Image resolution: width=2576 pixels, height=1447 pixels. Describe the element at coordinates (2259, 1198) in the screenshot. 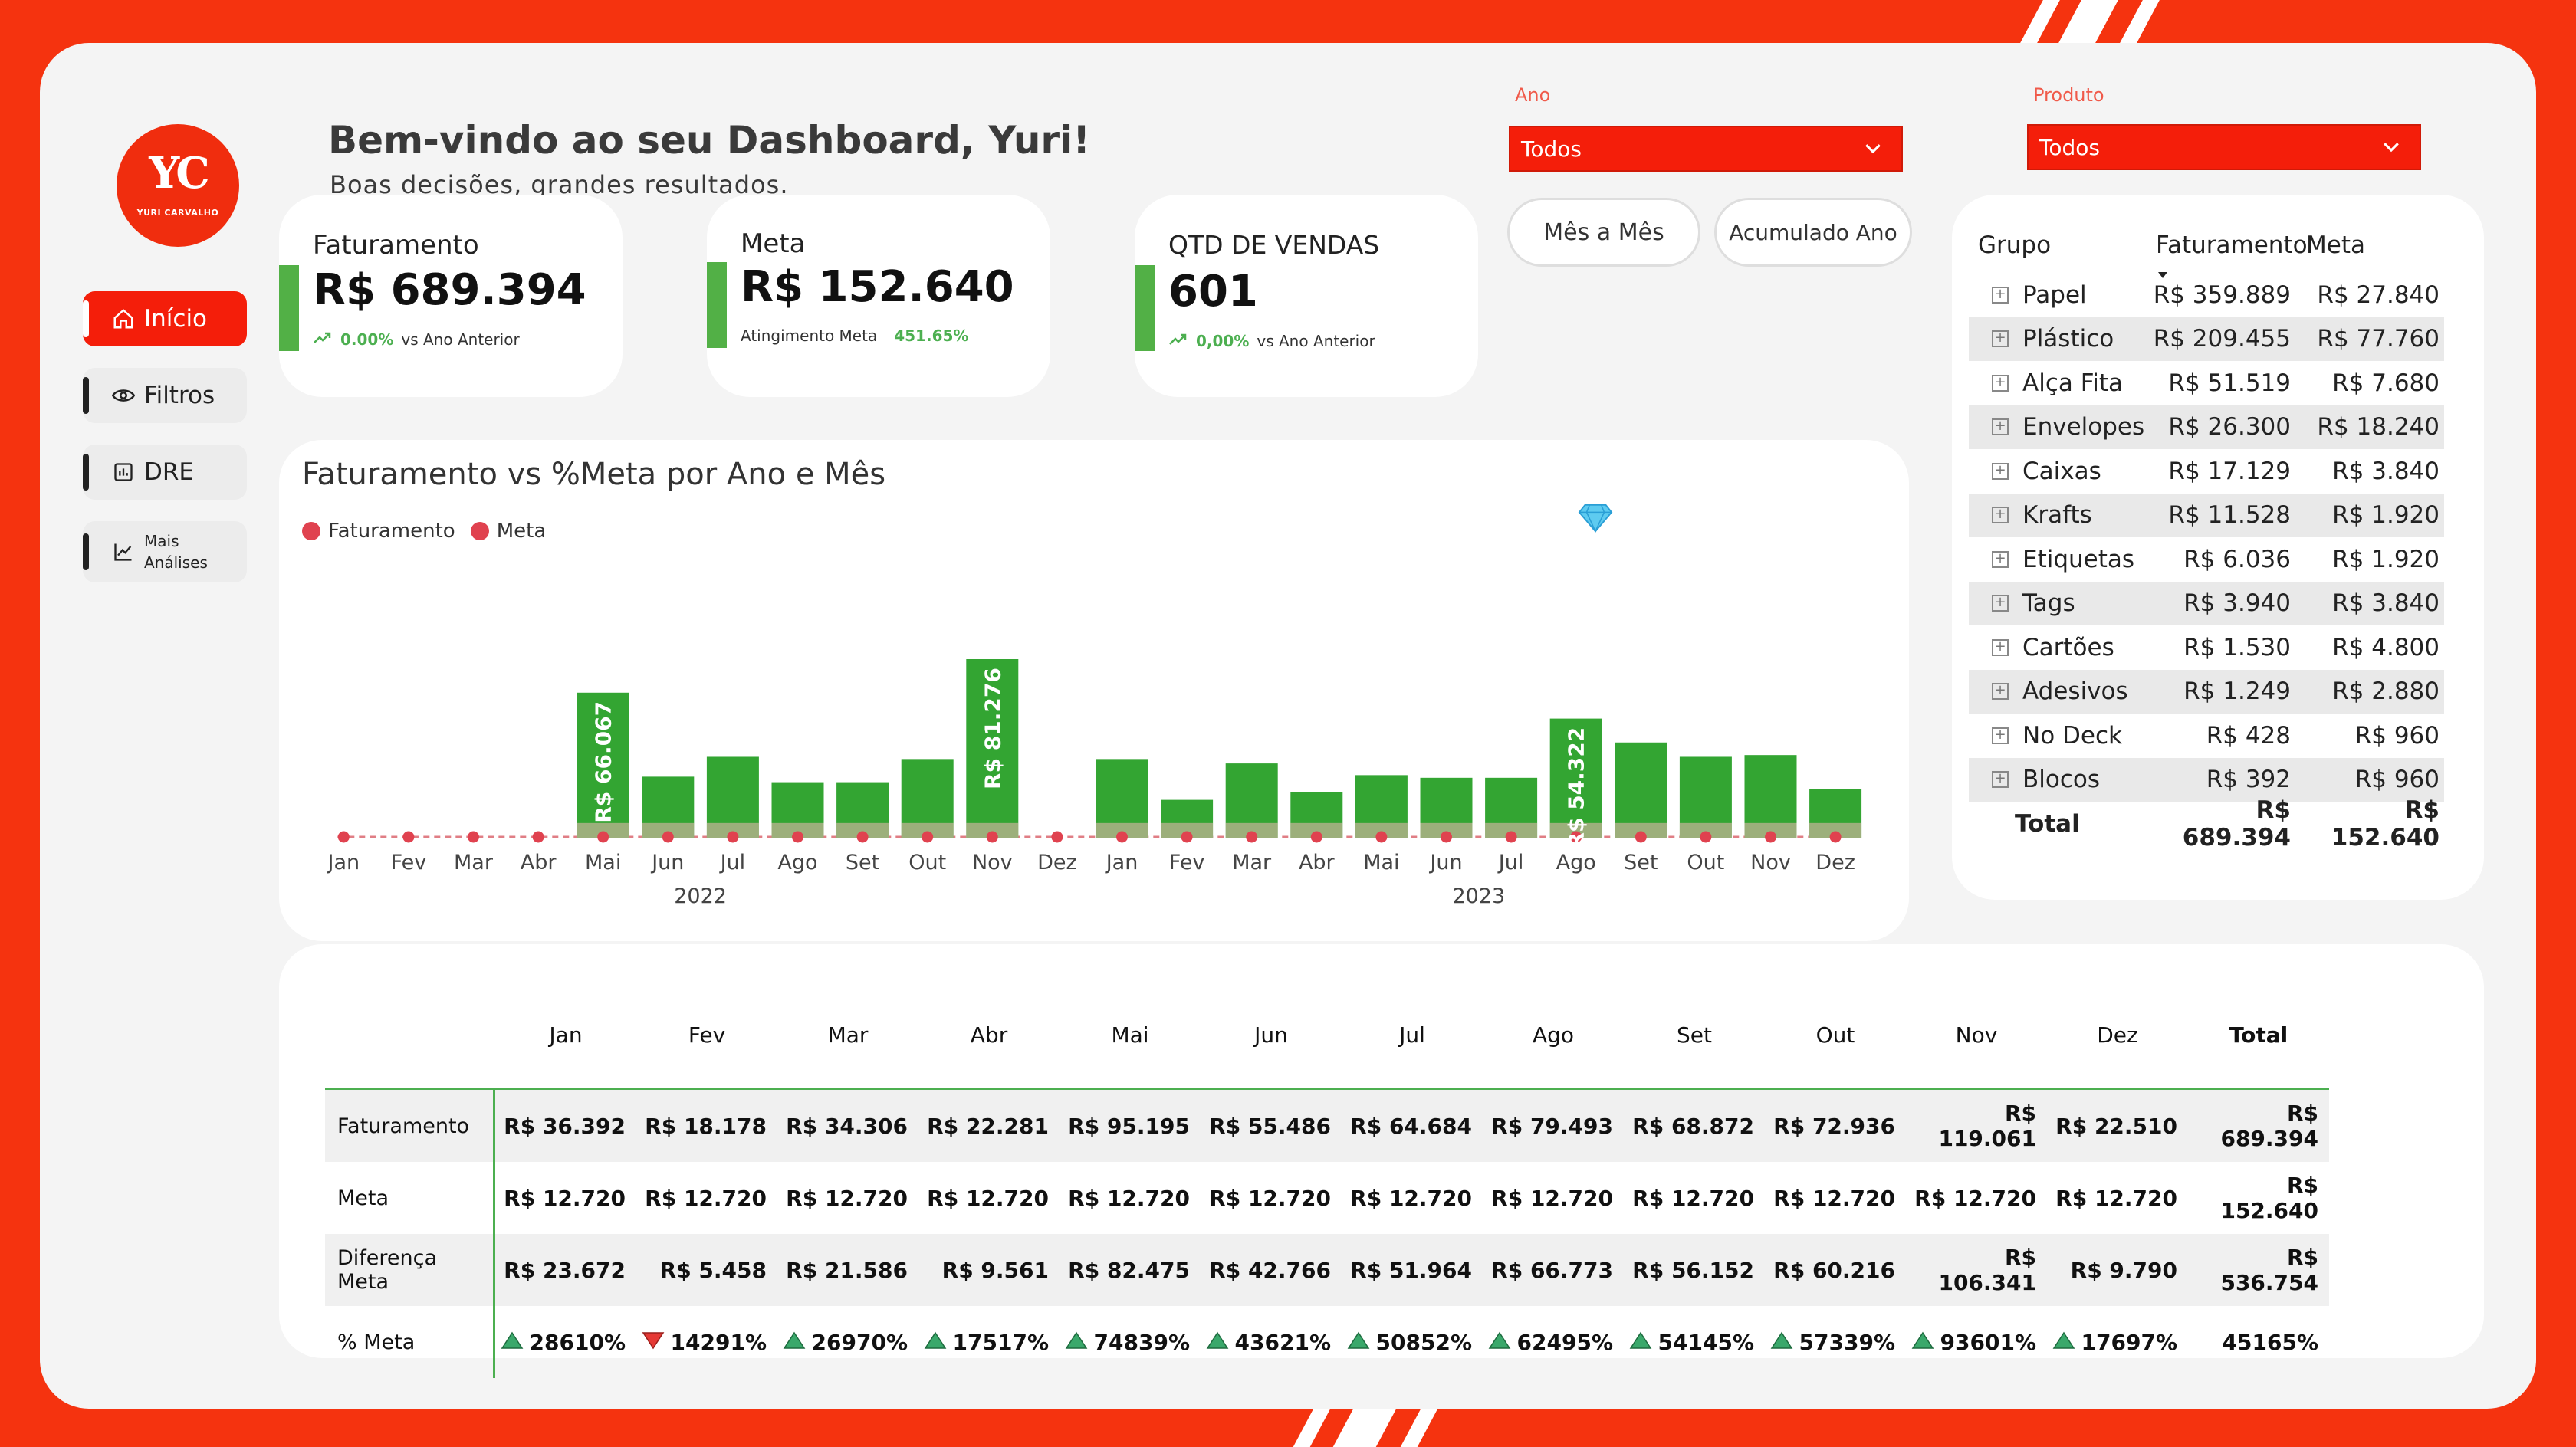

I see `value-cell: R$ 152.640` at that location.